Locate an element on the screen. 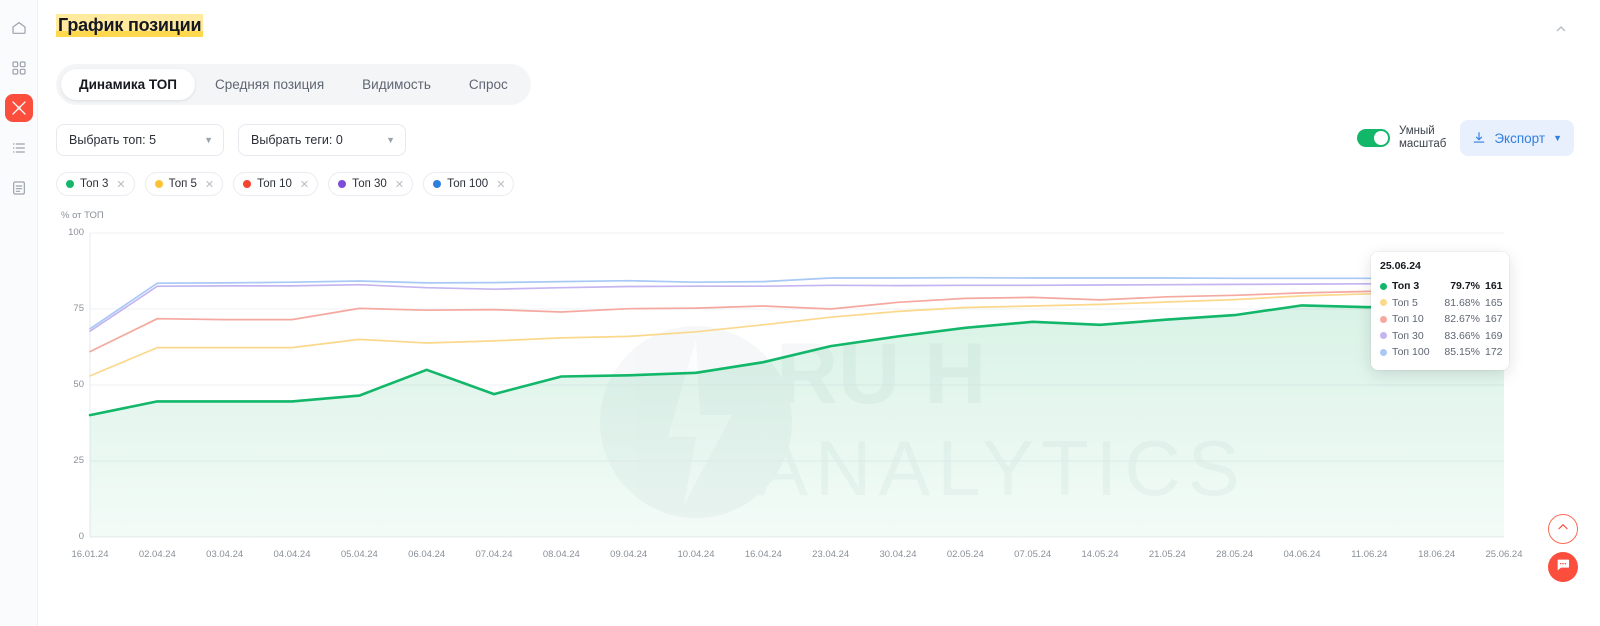 The width and height of the screenshot is (1600, 626). document-icon is located at coordinates (19, 188).